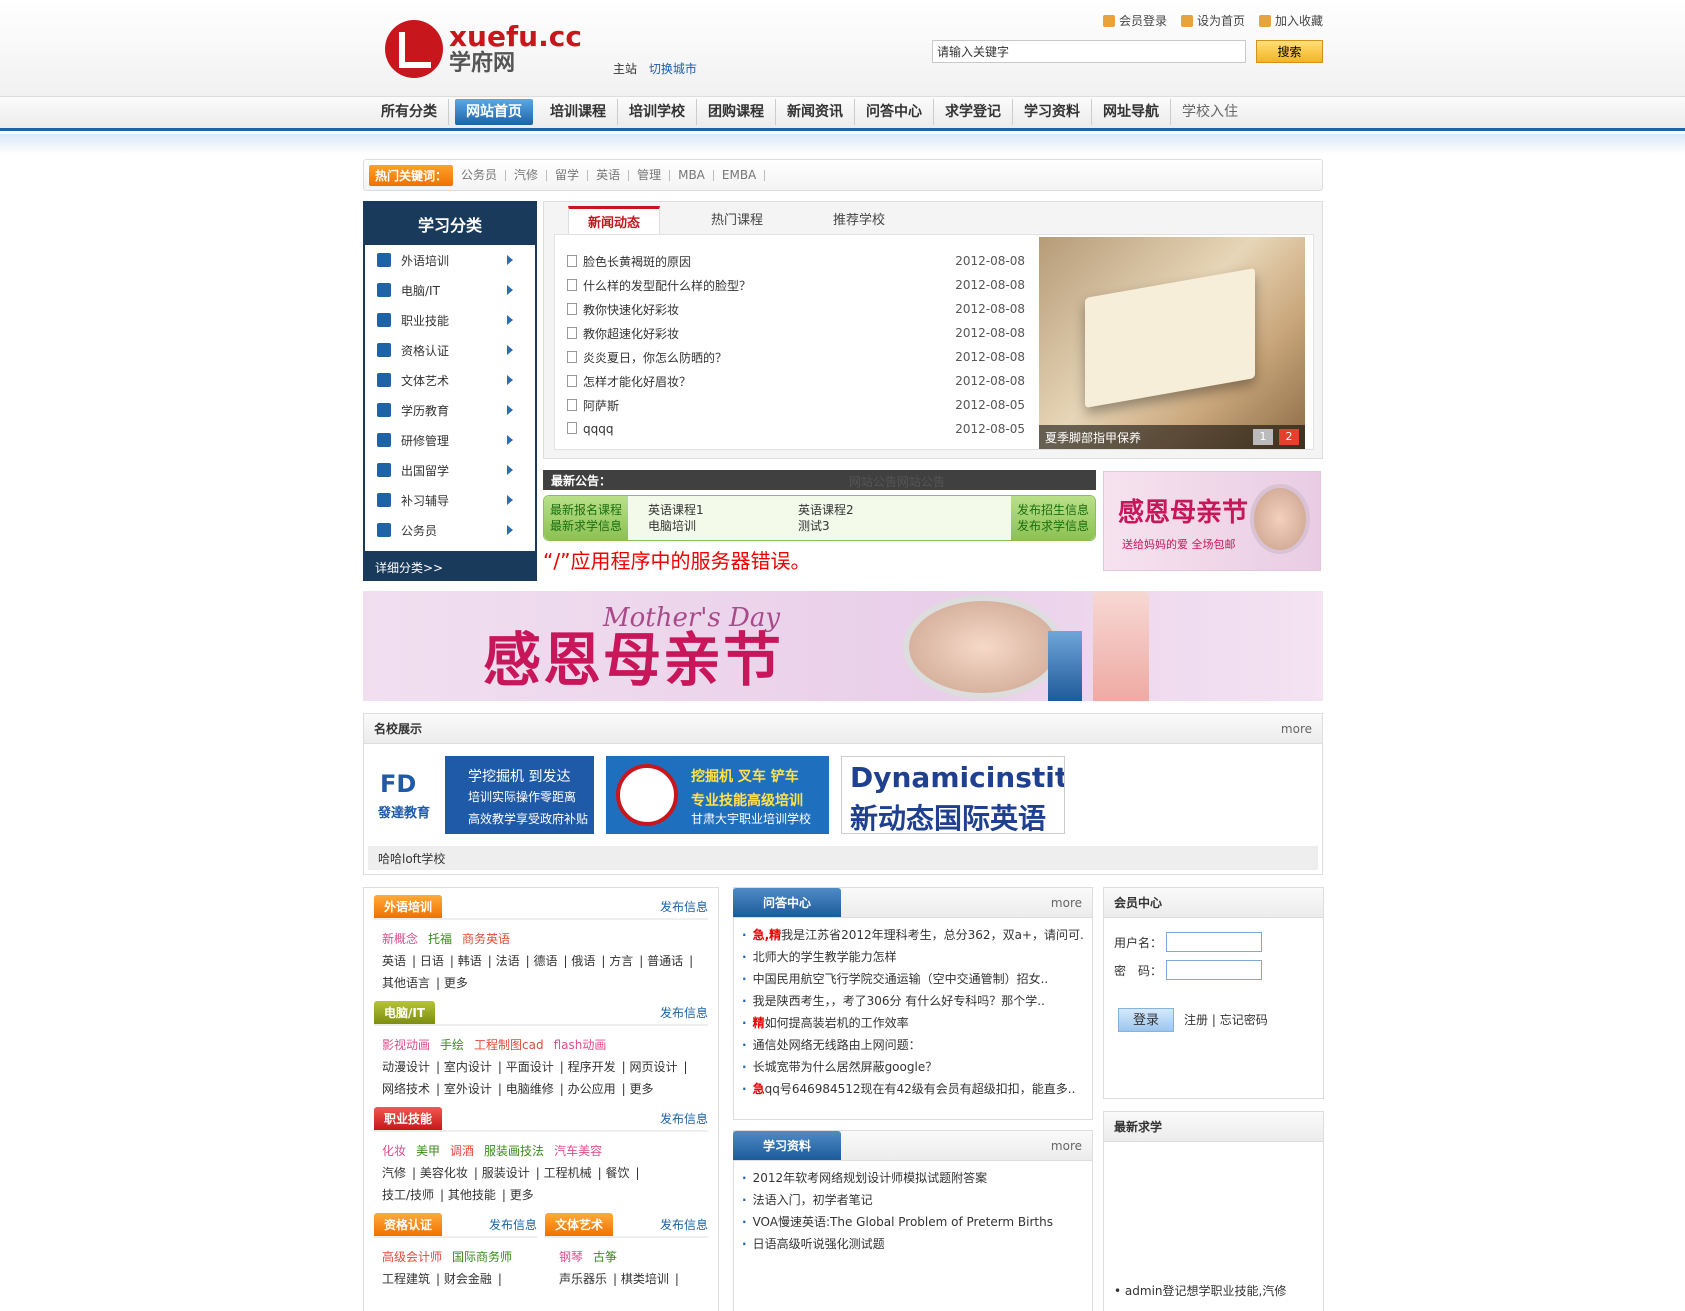 The height and width of the screenshot is (1311, 1685). I want to click on stripe-link: 电脑培训, so click(676, 526).